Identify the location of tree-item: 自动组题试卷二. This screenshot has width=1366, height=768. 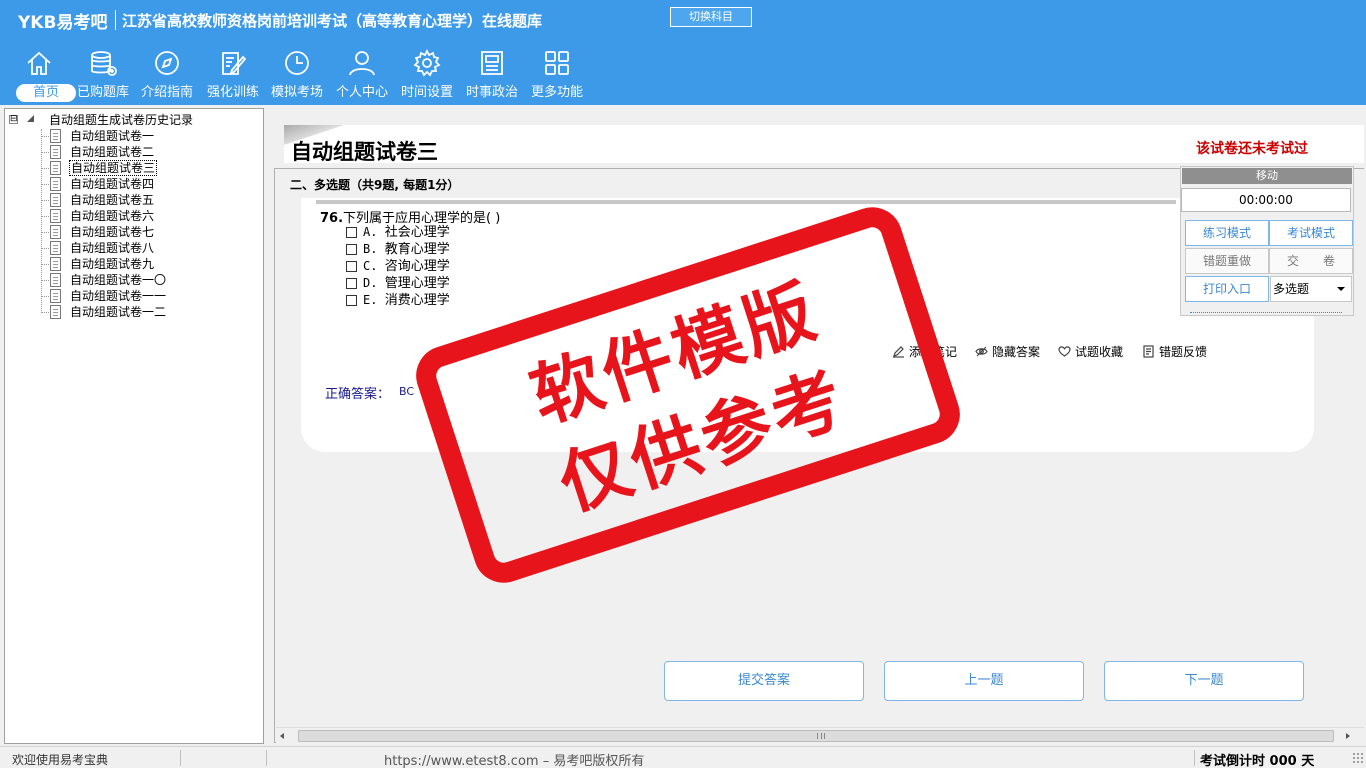
(141, 152).